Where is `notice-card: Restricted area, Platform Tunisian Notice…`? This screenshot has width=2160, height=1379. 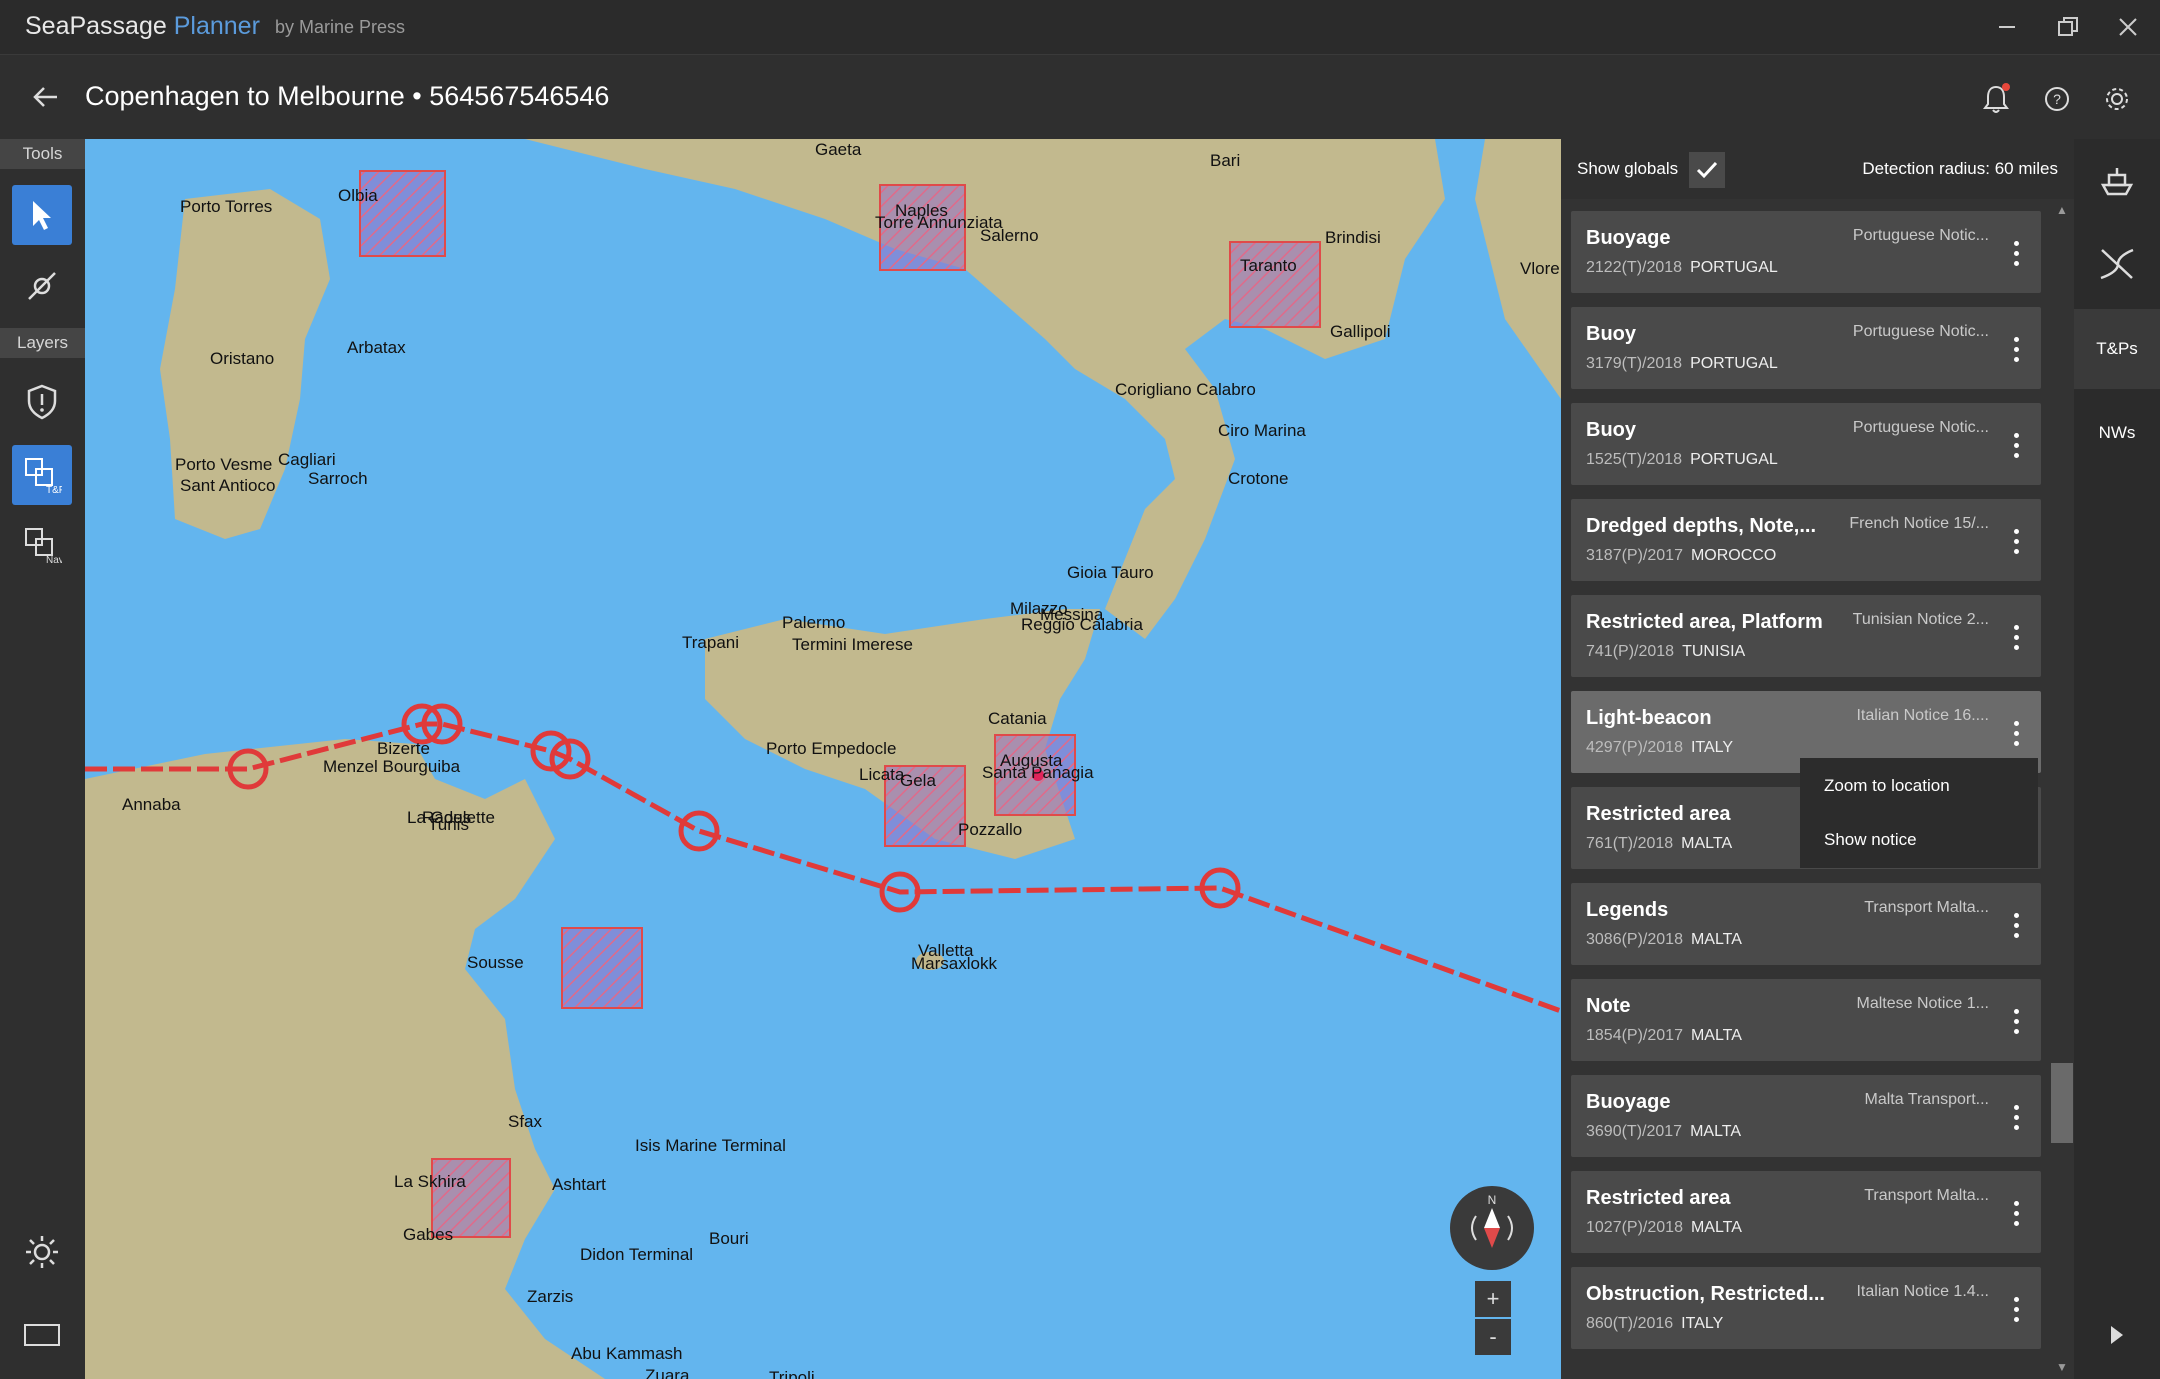
notice-card: Restricted area, Platform Tunisian Notice… is located at coordinates (1806, 636).